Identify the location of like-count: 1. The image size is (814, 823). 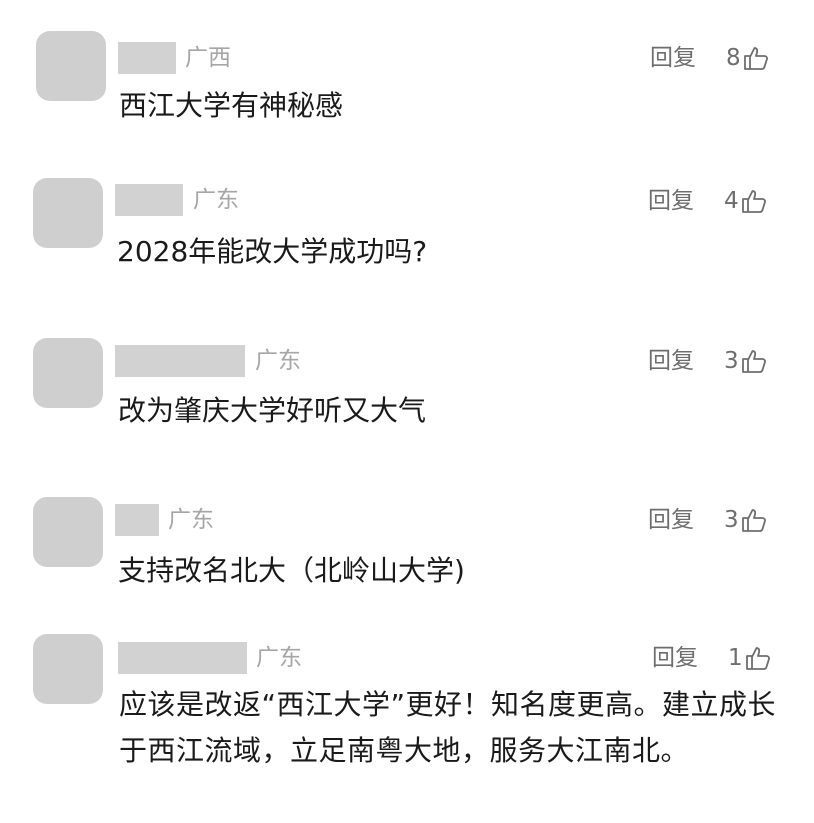
(735, 658).